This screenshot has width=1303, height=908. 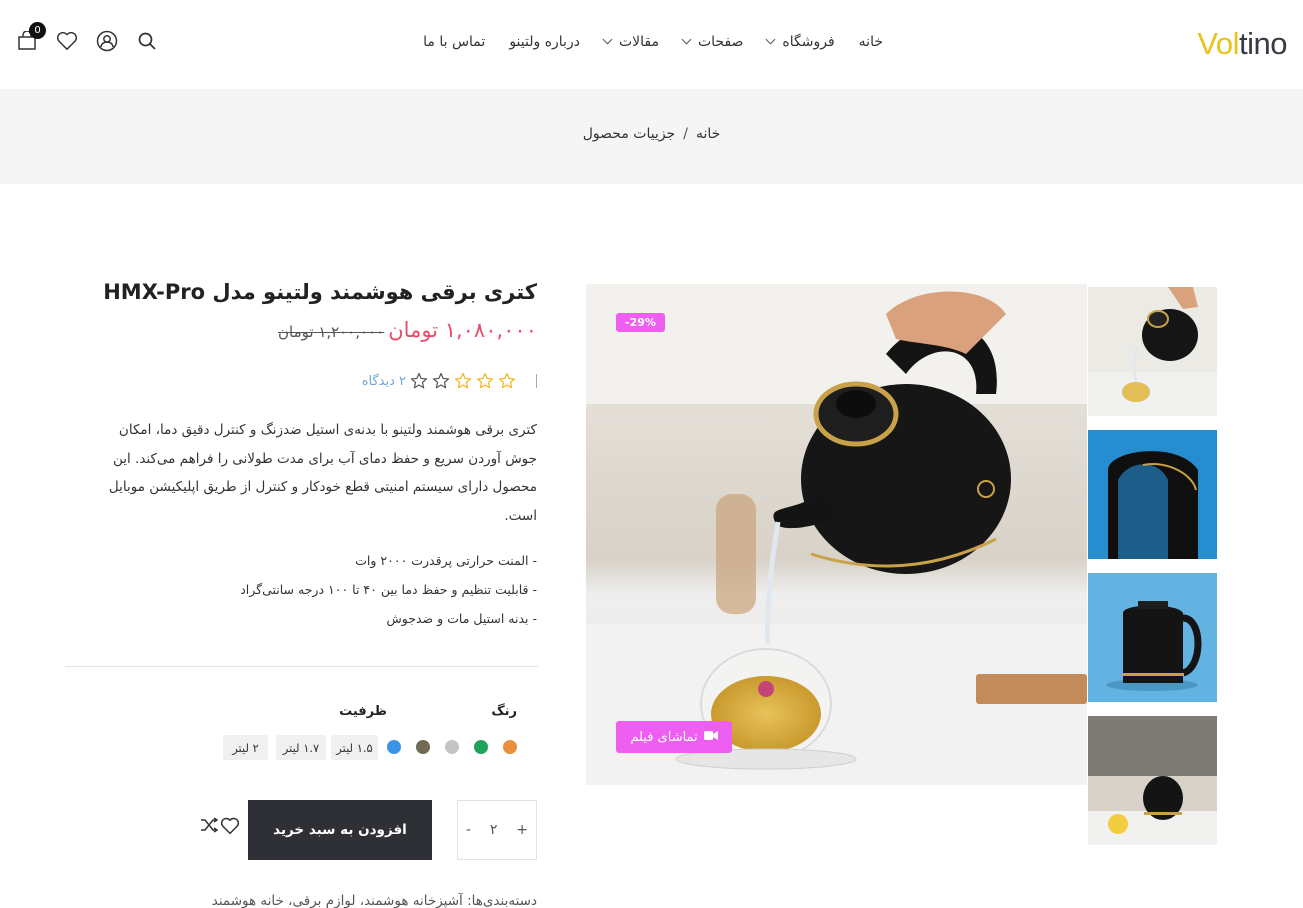 What do you see at coordinates (481, 747) in the screenshot?
I see `color-swatch-green` at bounding box center [481, 747].